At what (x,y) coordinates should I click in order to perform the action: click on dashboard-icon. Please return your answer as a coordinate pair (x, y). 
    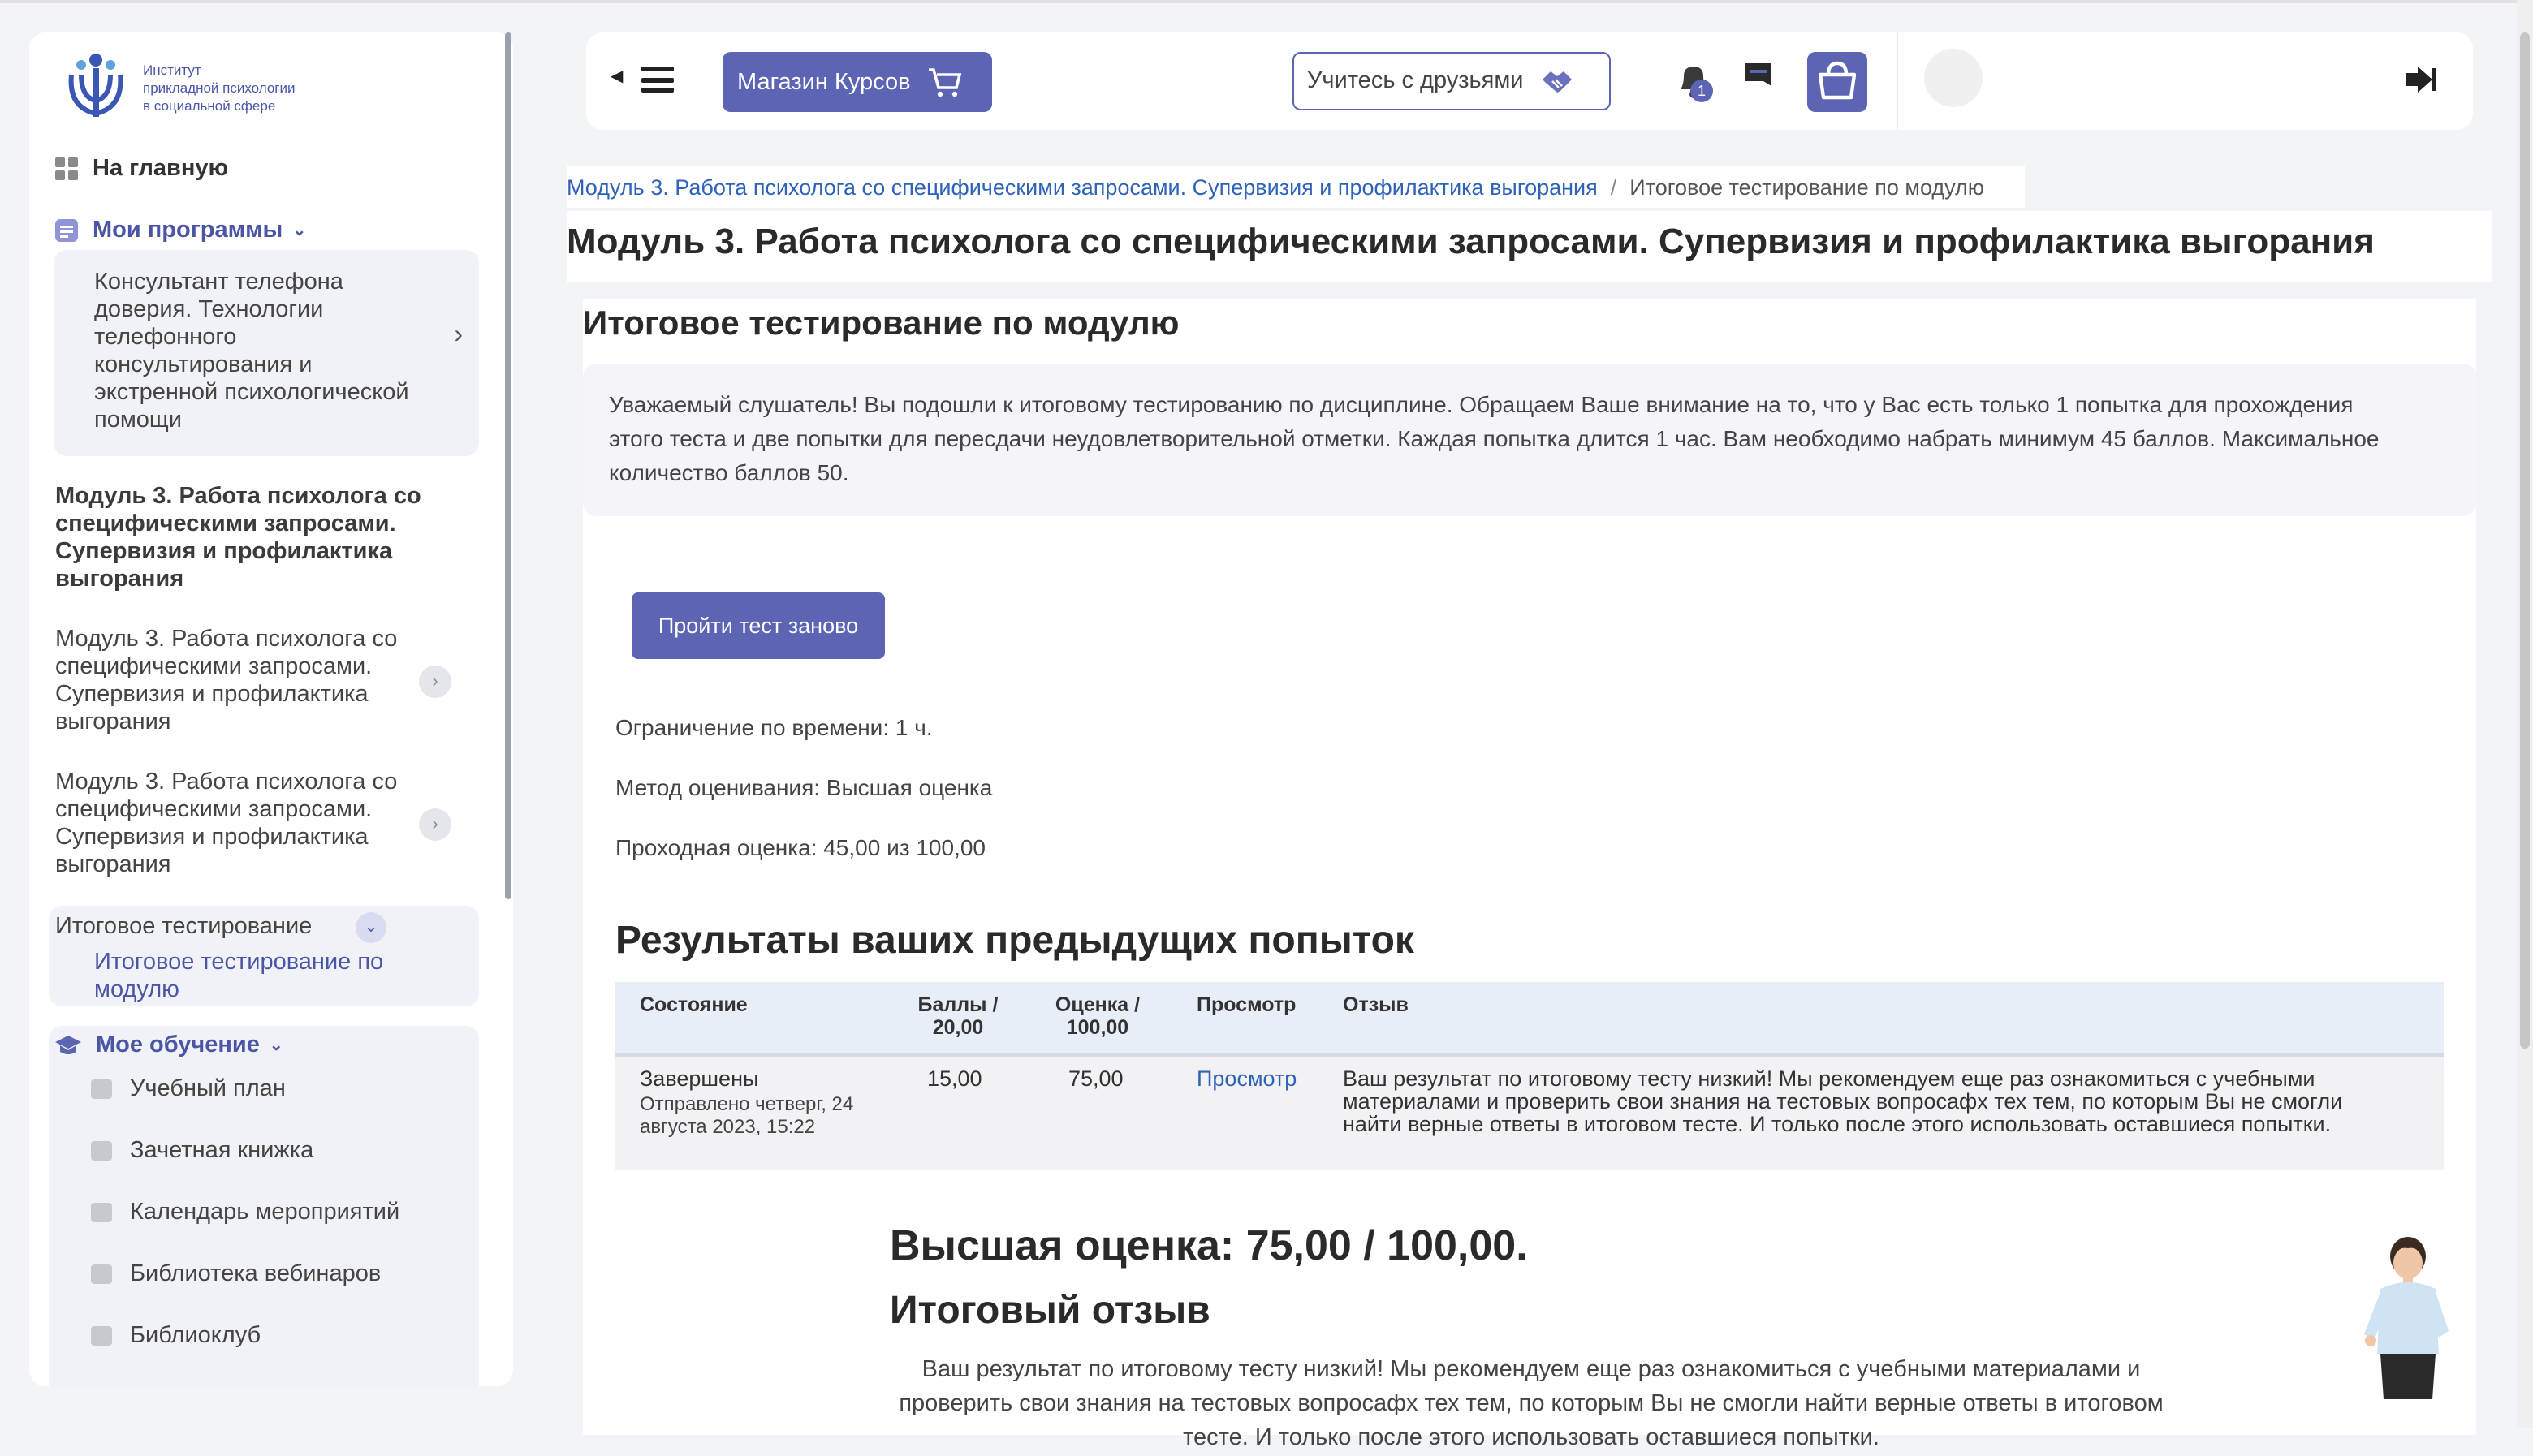
    Looking at the image, I should click on (66, 169).